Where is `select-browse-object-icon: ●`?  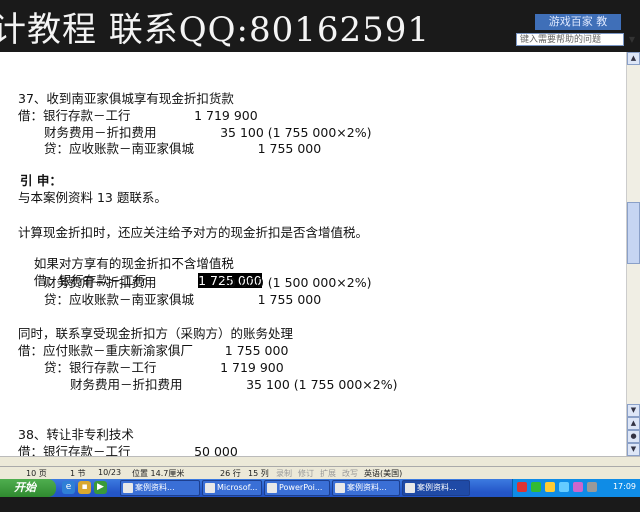
select-browse-object-icon: ● is located at coordinates (633, 436).